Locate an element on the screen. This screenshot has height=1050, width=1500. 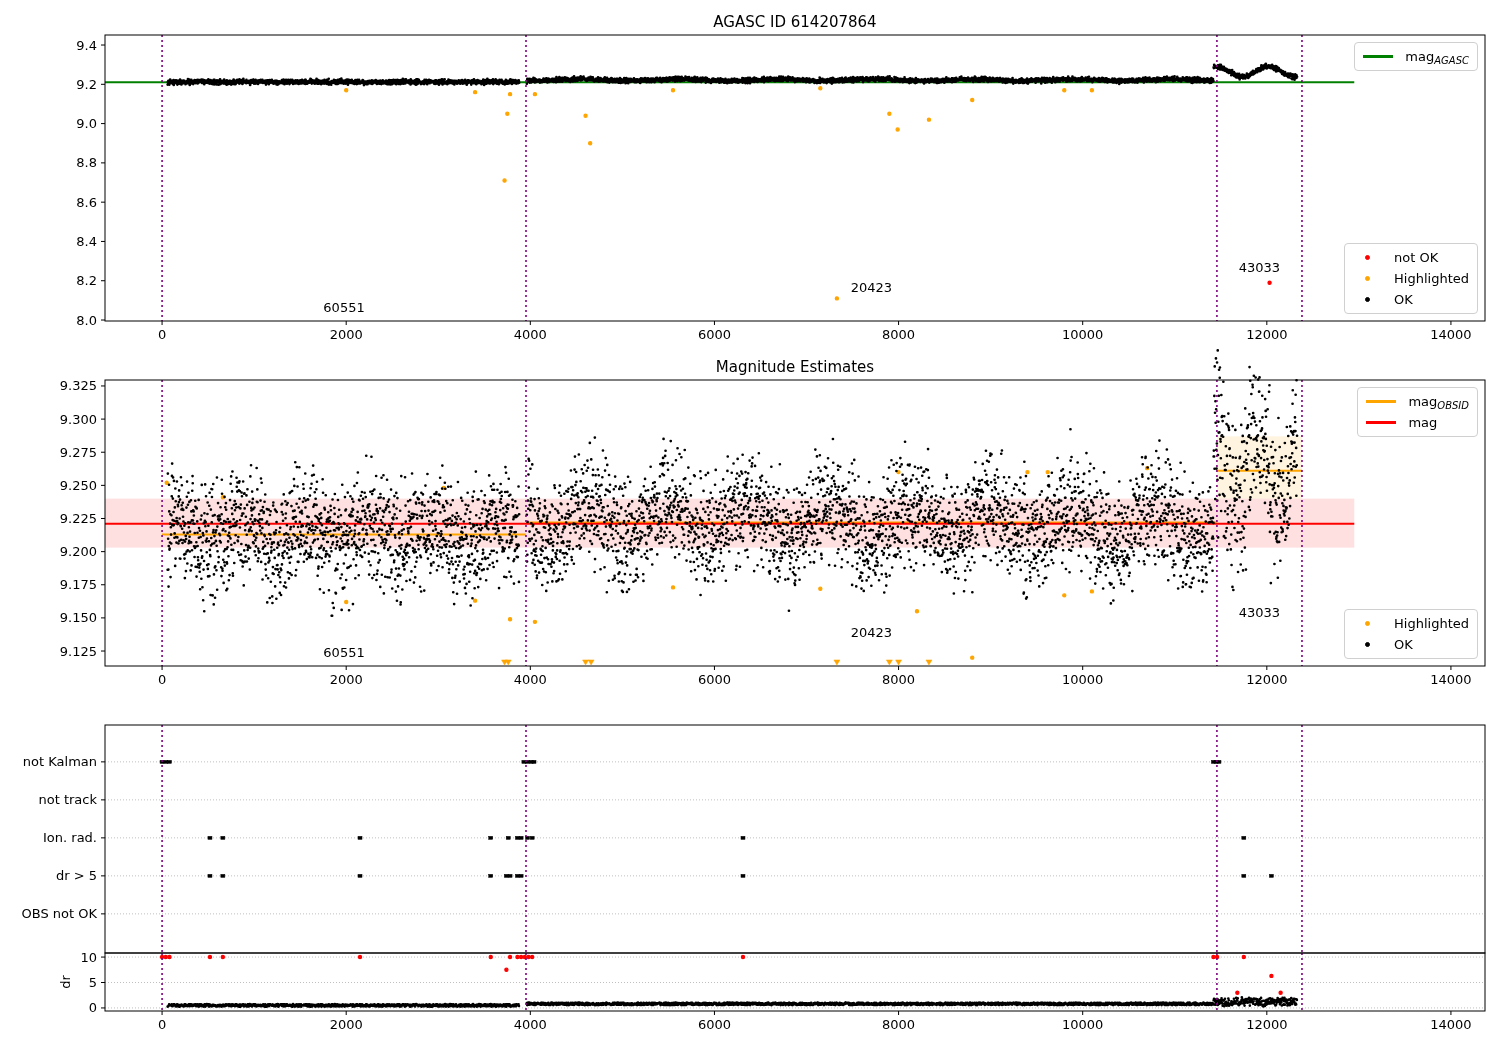
y-tick-label: 9.2 is located at coordinates (86, 84).